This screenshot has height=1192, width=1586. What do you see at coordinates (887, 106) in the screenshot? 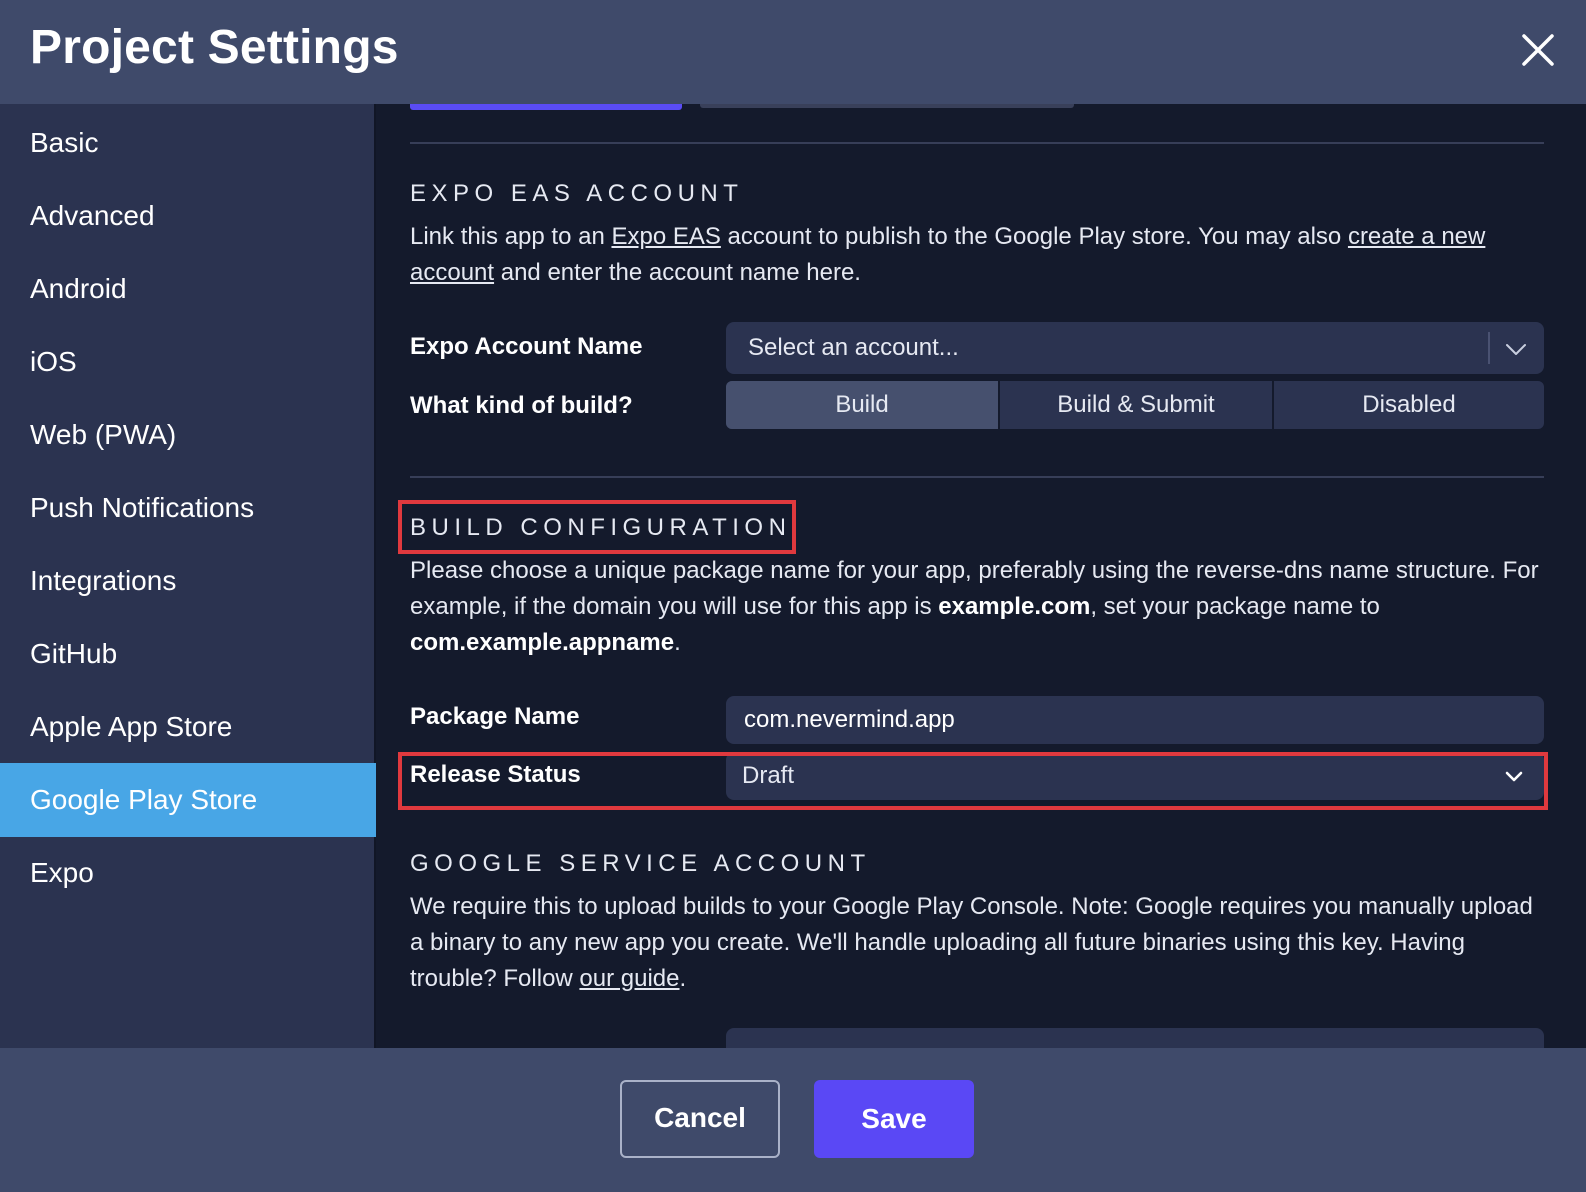
I see `tab-indicator` at bounding box center [887, 106].